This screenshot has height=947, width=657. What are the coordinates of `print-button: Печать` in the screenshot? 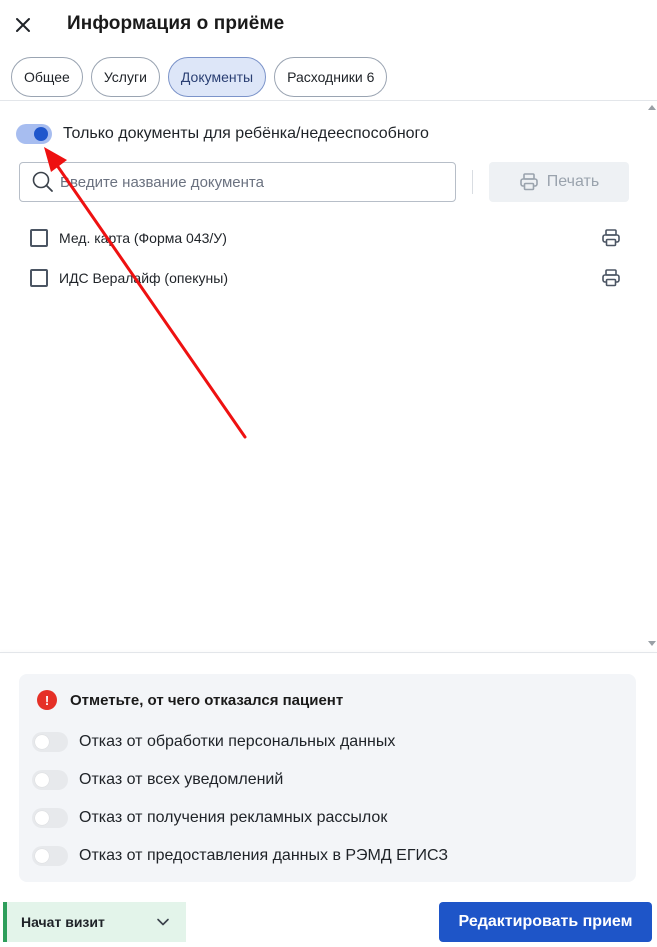 It's located at (559, 182).